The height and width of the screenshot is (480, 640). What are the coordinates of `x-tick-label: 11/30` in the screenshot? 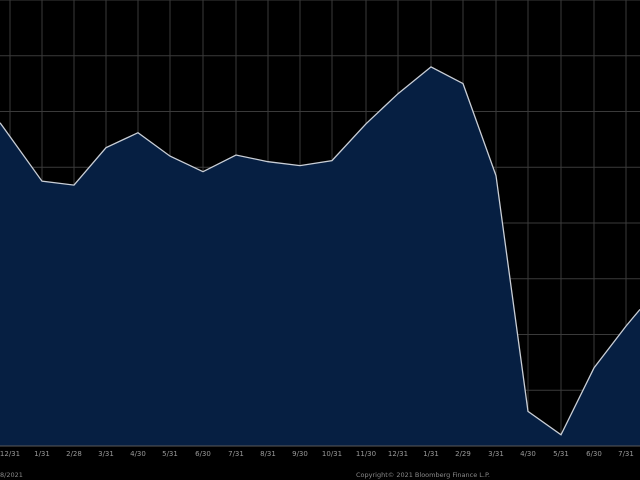 It's located at (366, 454).